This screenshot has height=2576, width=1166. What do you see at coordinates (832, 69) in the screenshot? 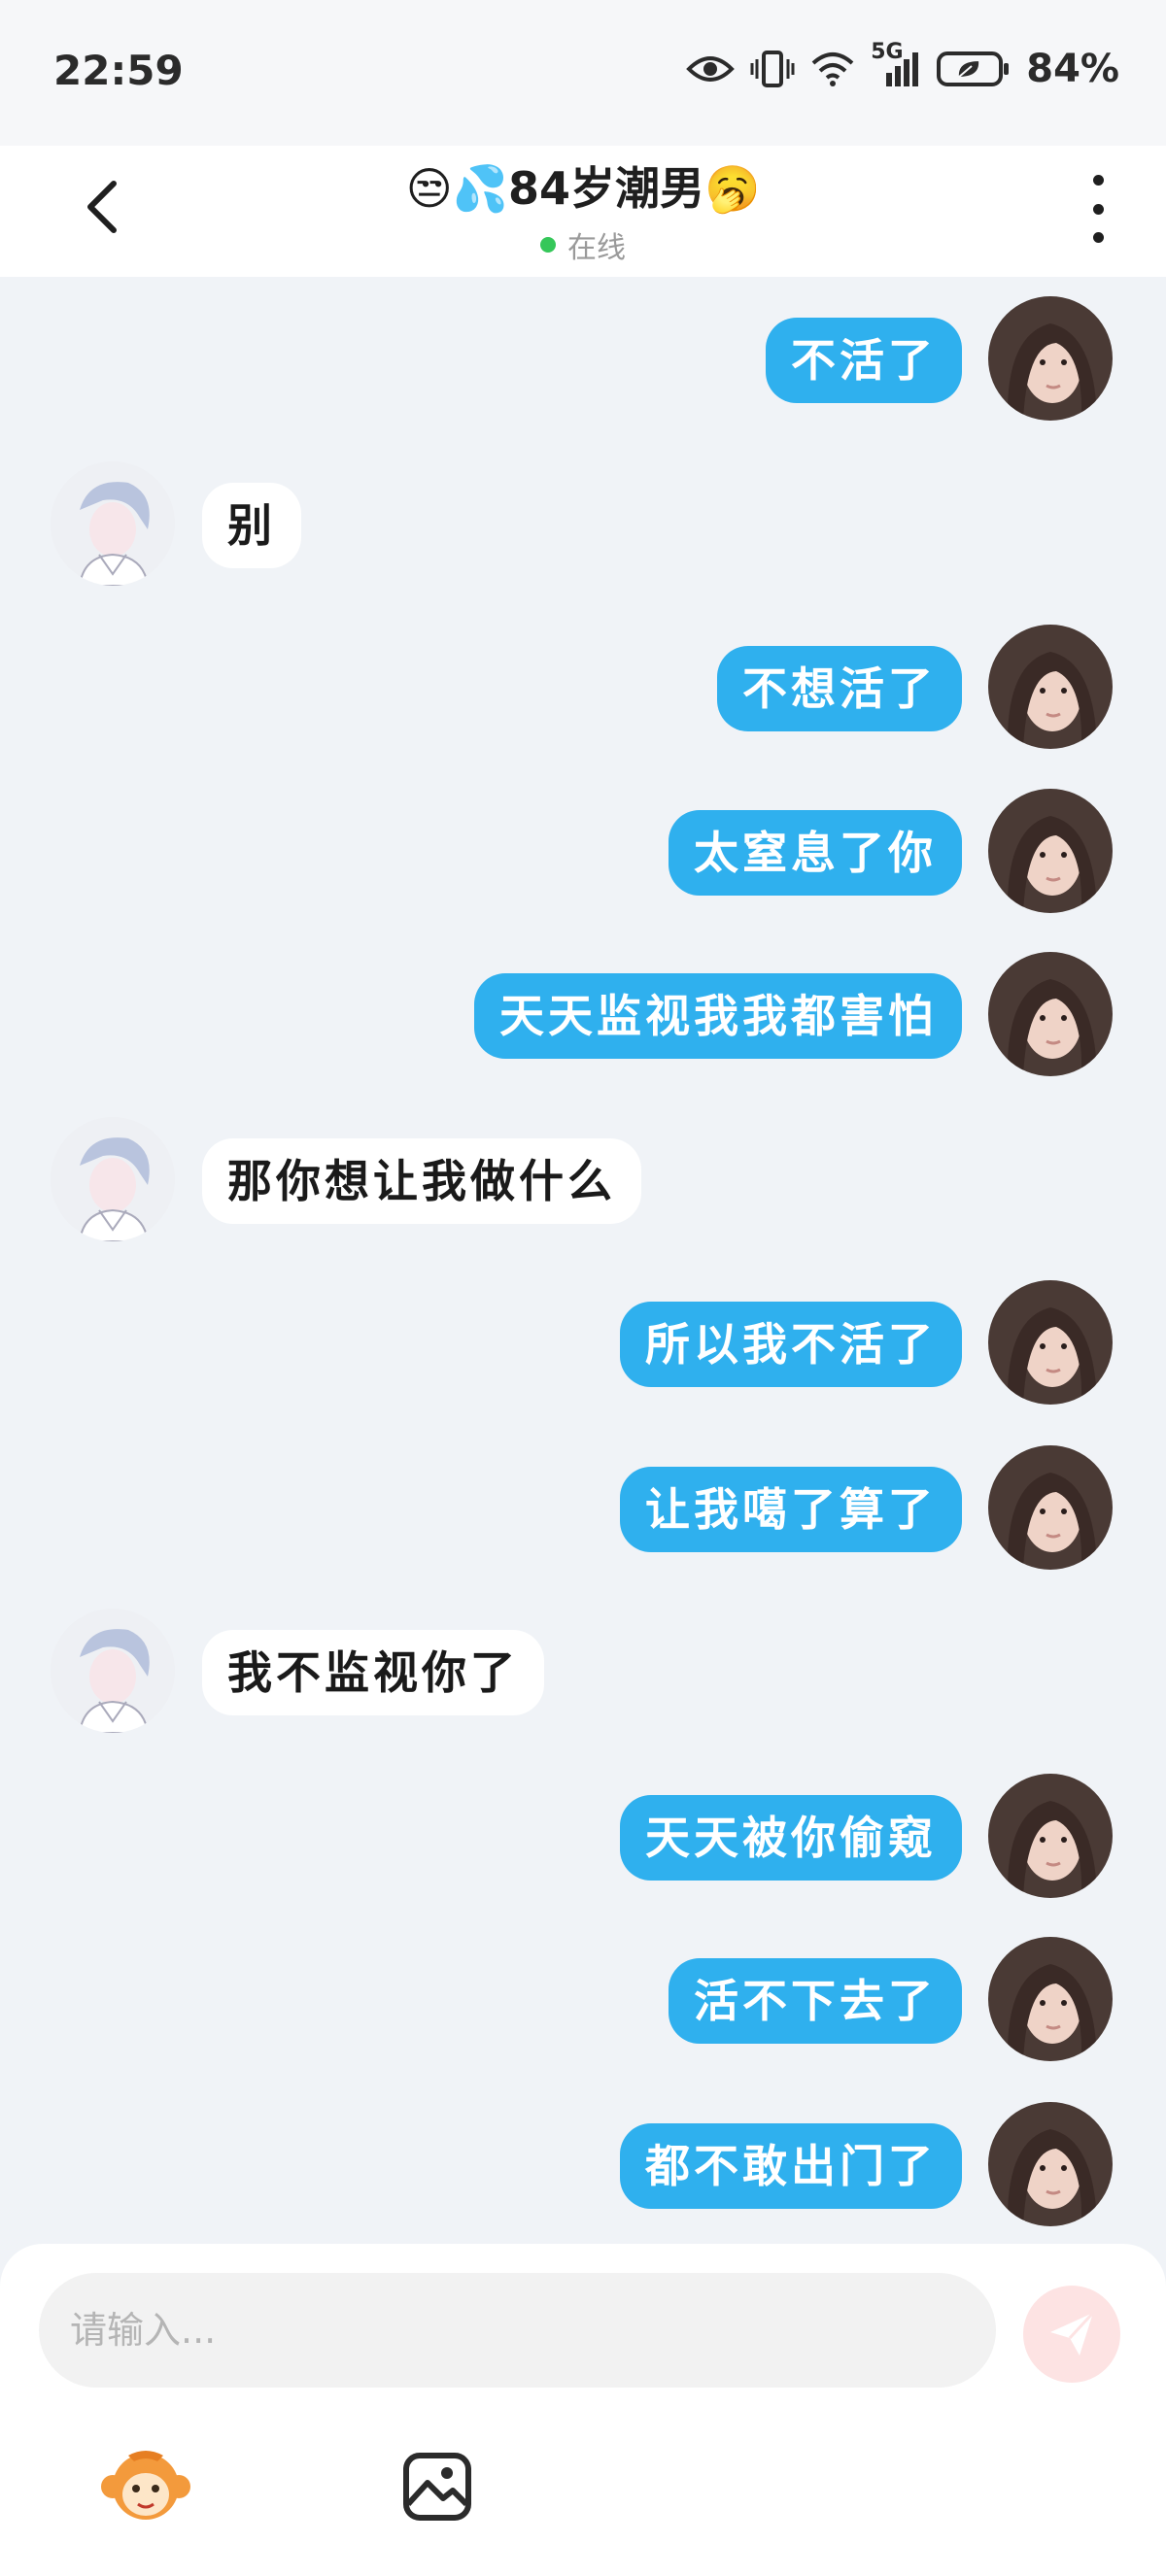
I see `wifi-icon` at bounding box center [832, 69].